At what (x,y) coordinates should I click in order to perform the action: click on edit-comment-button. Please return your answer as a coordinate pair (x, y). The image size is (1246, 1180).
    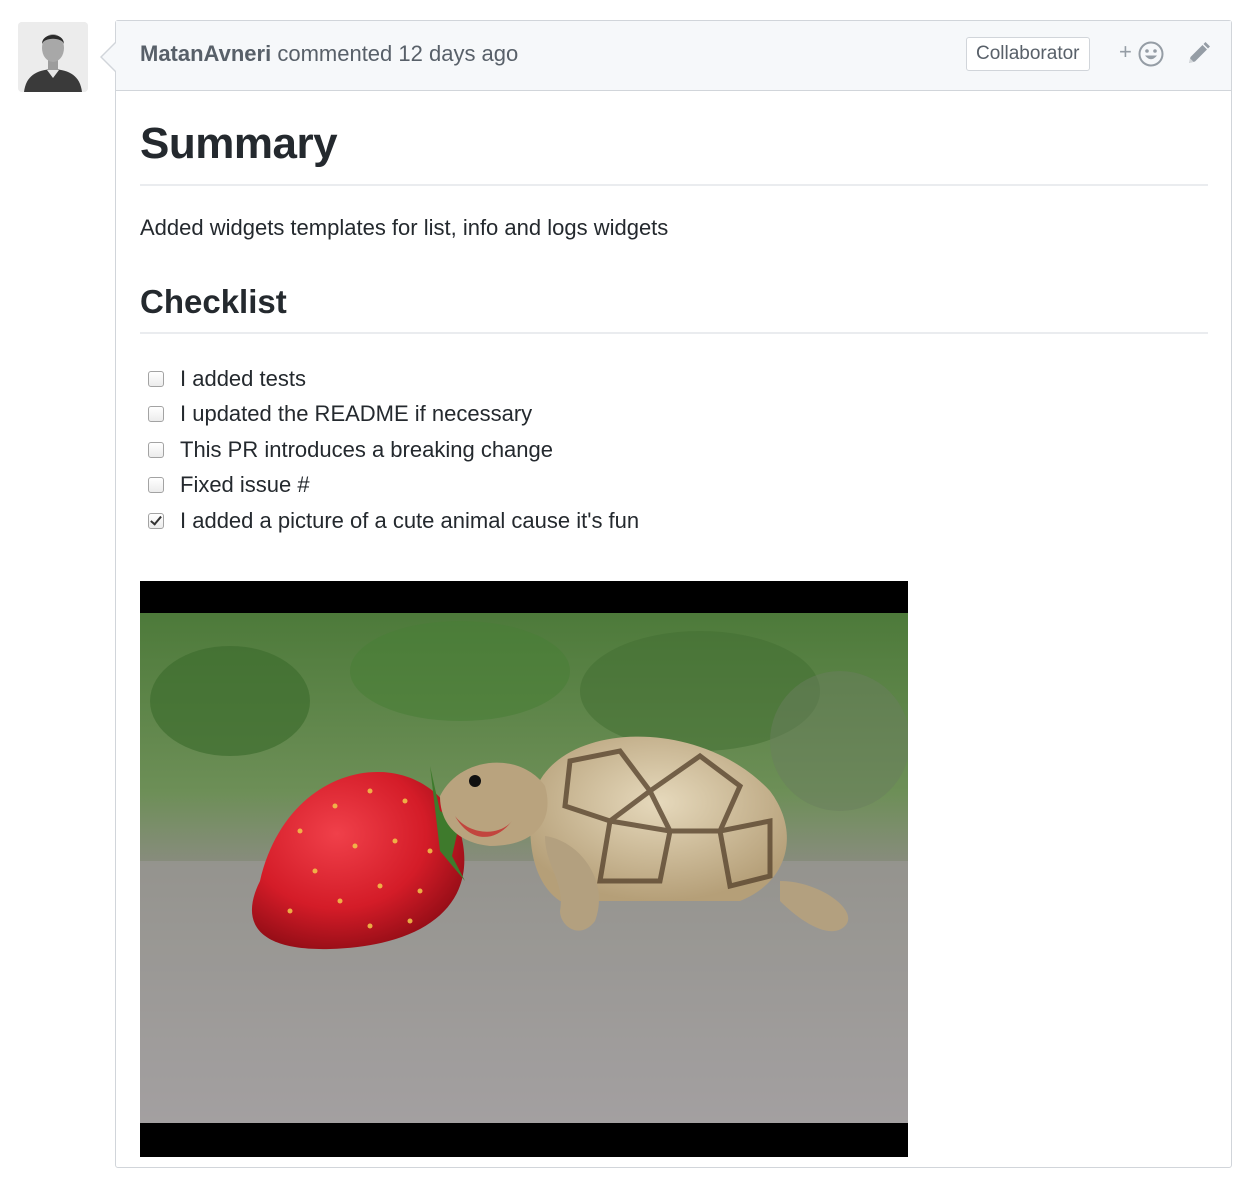
    Looking at the image, I should click on (1198, 54).